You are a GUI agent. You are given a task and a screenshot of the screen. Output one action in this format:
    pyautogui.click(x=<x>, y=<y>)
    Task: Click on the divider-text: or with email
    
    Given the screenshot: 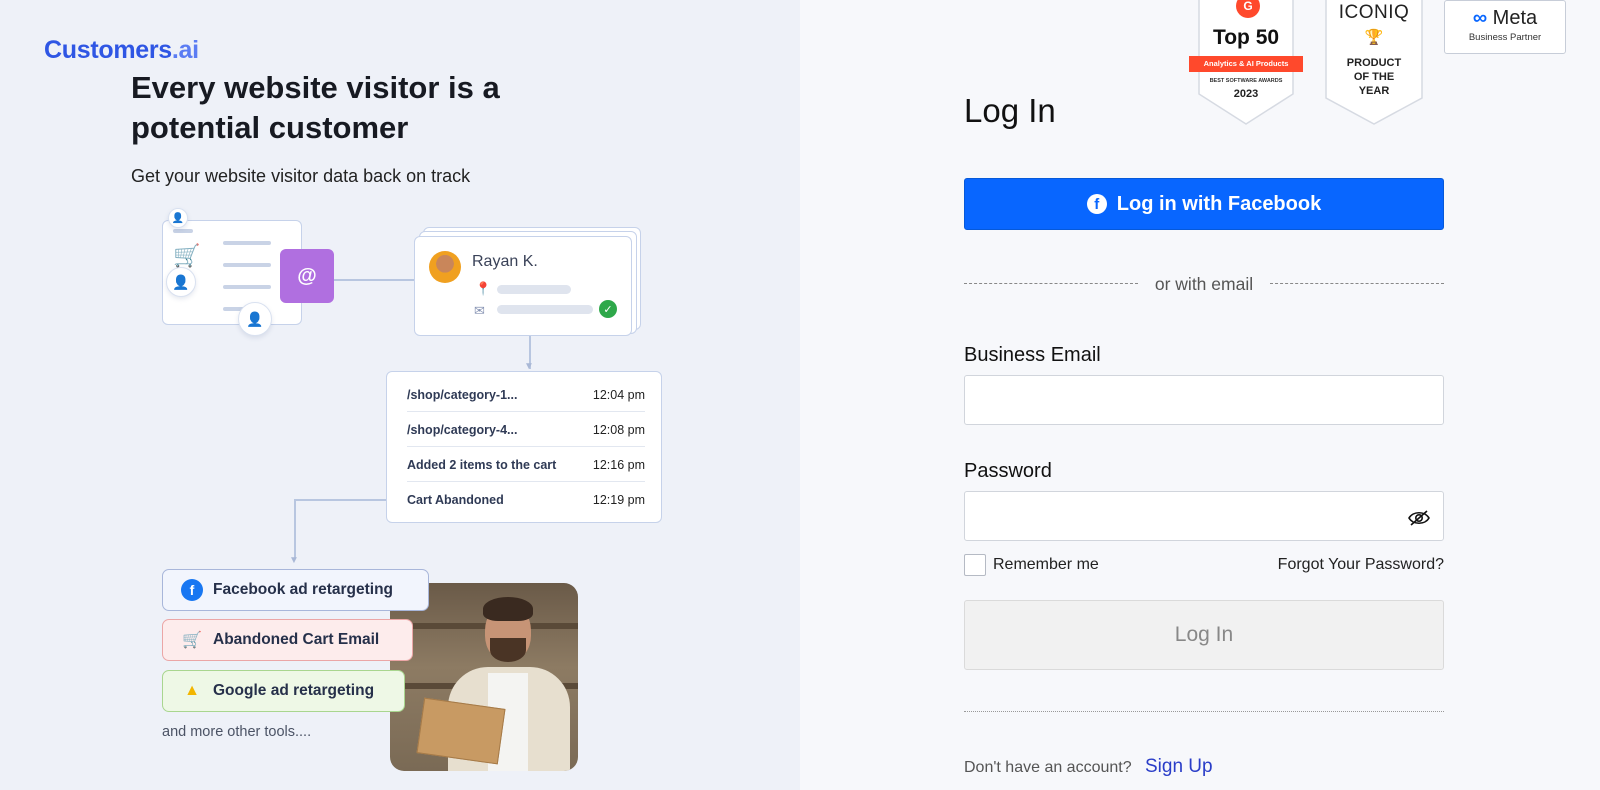 What is the action you would take?
    pyautogui.click(x=1204, y=284)
    